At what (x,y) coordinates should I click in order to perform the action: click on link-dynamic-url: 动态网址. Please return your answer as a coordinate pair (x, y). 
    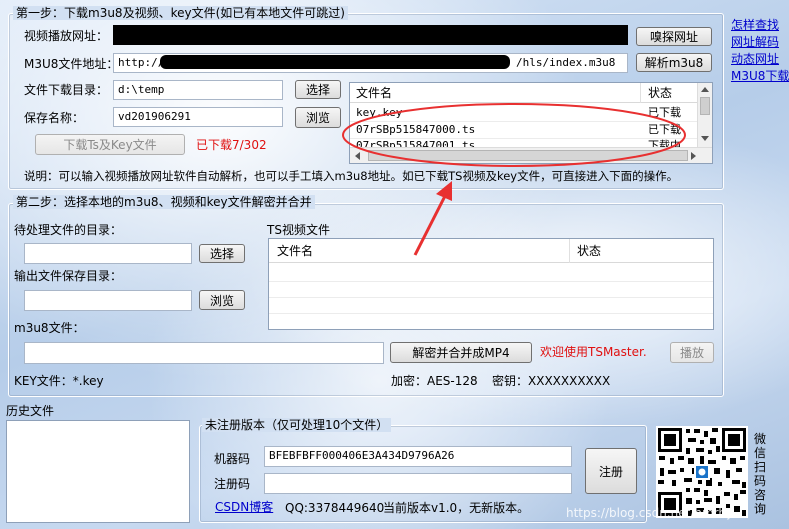
    Looking at the image, I should click on (755, 59).